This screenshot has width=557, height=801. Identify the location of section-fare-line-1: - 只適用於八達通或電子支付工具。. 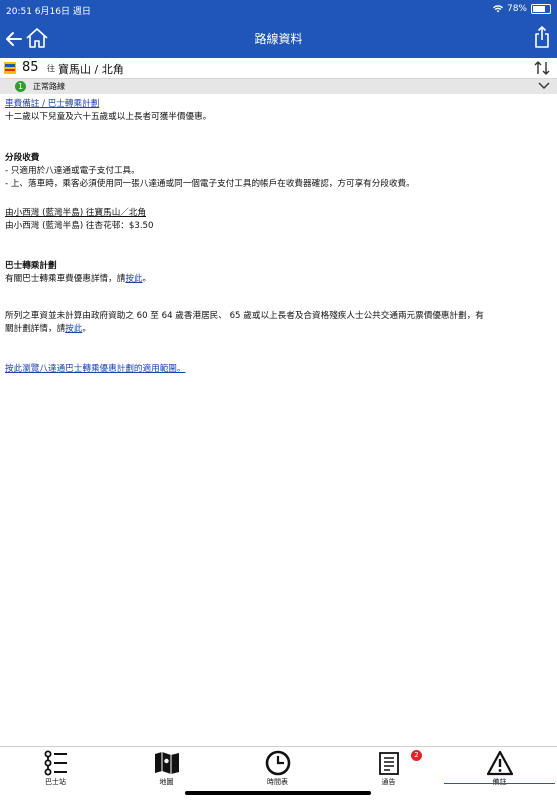
(72, 171).